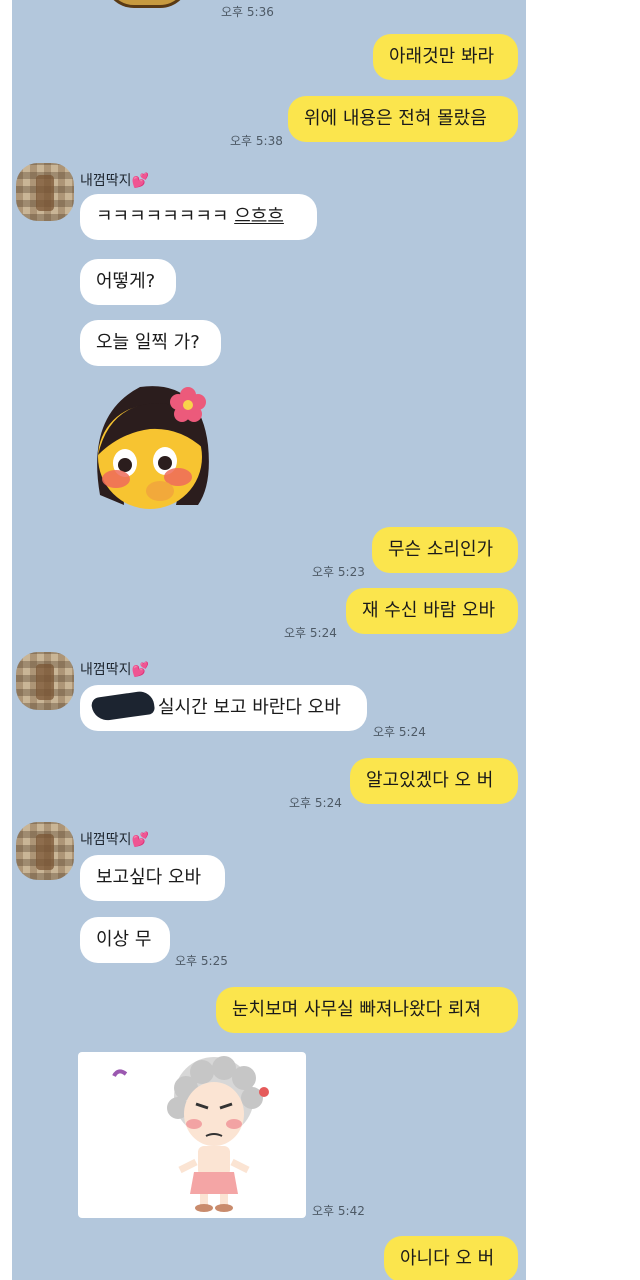 The image size is (640, 1280). I want to click on their-message: ㅋㅋㅋㅋㅋㅋㅋㅋ 으흐흐, so click(198, 217).